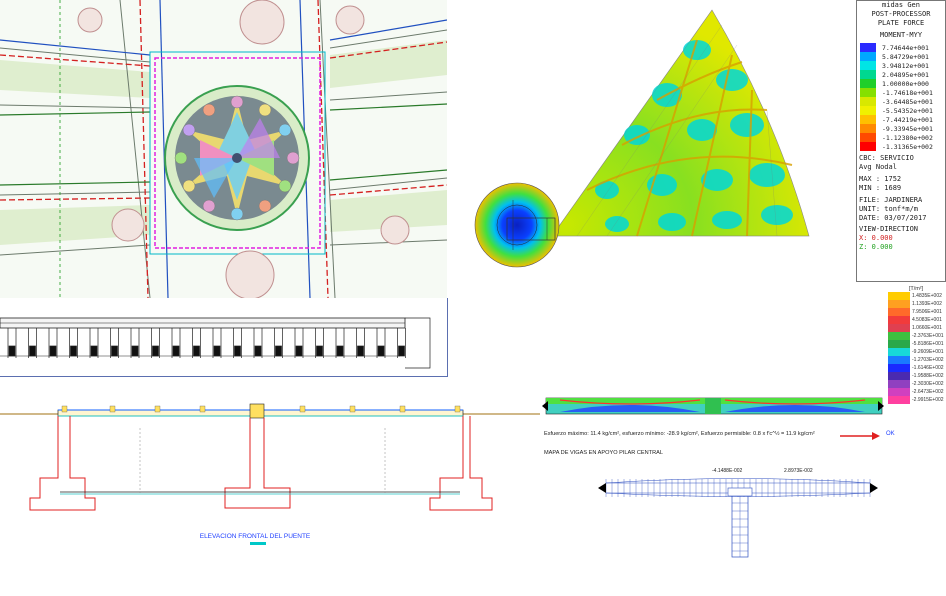 The height and width of the screenshot is (596, 946). Describe the element at coordinates (927, 296) in the screenshot. I see `scale-value: 1.4835E+002` at that location.